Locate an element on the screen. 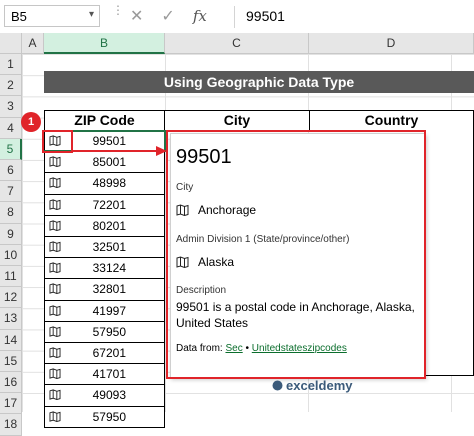 This screenshot has width=474, height=436. row-header-3: 3 is located at coordinates (11, 107).